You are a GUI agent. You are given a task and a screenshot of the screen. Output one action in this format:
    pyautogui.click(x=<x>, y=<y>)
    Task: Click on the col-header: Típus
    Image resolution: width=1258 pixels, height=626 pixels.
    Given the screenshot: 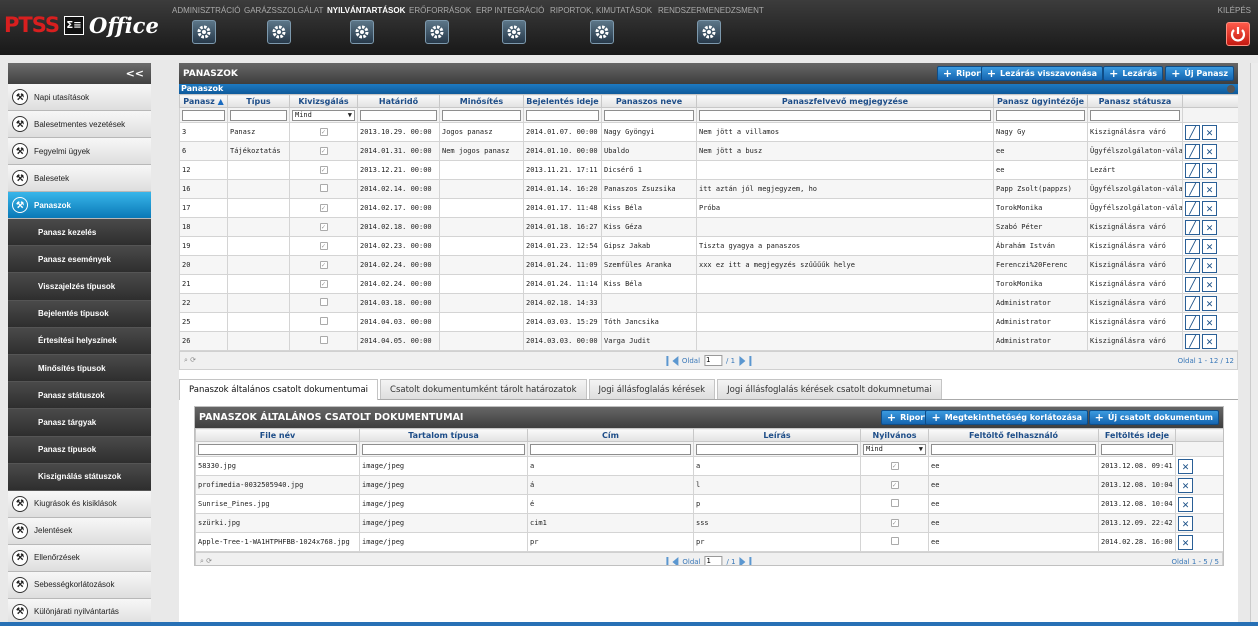 What is the action you would take?
    pyautogui.click(x=258, y=101)
    